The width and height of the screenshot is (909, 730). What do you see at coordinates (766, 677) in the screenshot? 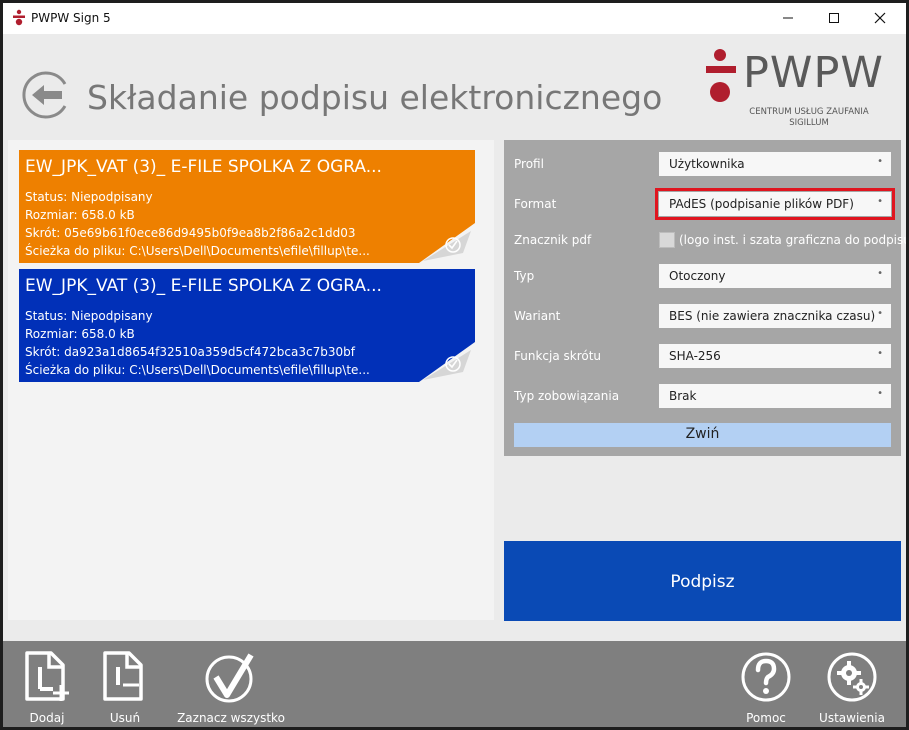
I see `help-question-icon` at bounding box center [766, 677].